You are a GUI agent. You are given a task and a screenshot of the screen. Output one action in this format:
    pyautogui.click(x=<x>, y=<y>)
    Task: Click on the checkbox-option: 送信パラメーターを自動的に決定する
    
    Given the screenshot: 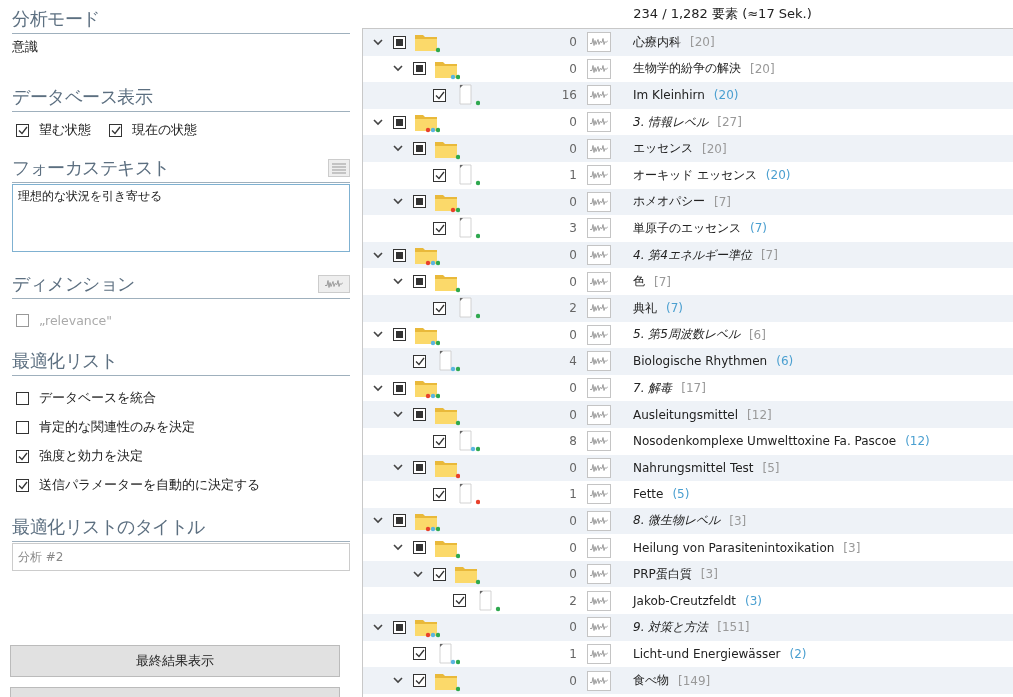 What is the action you would take?
    pyautogui.click(x=183, y=485)
    